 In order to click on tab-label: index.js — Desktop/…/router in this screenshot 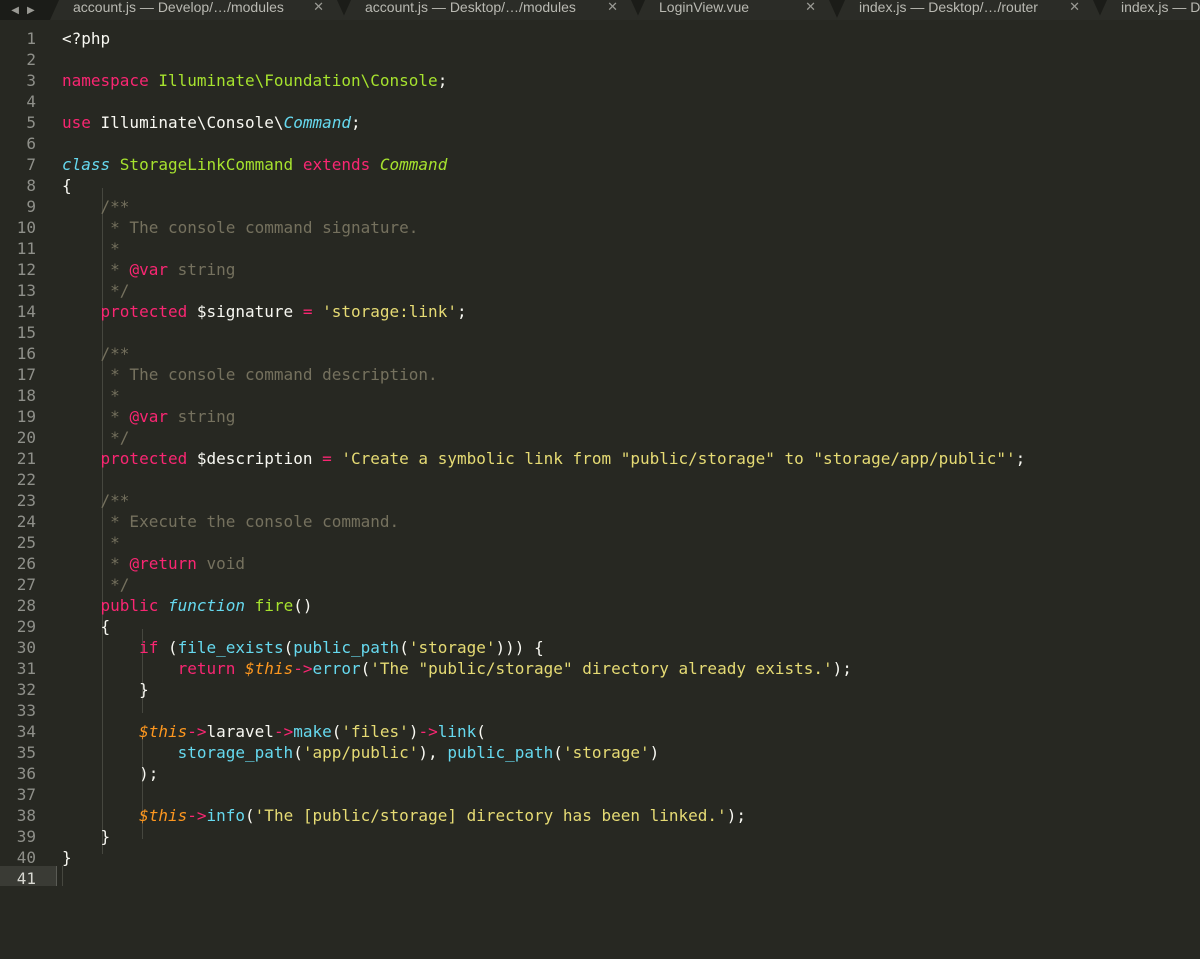, I will do `click(948, 7)`.